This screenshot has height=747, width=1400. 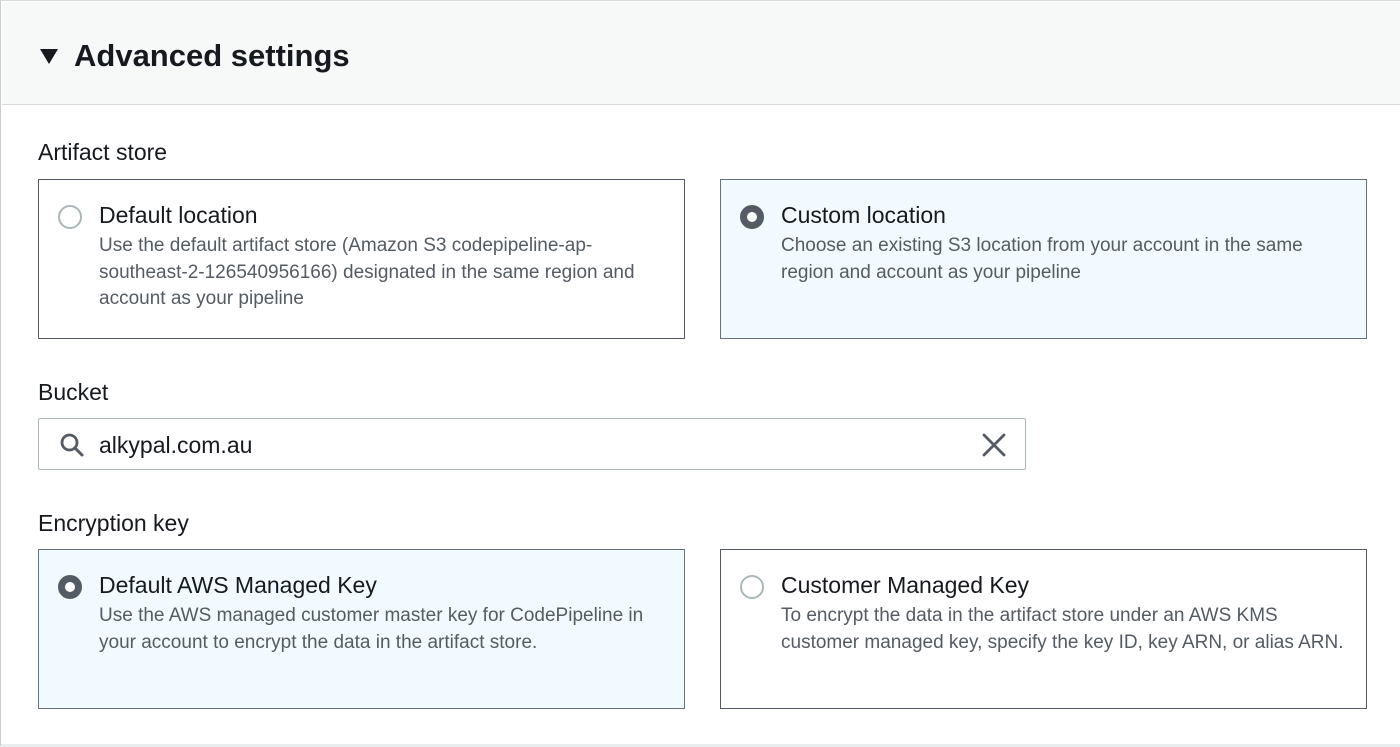 I want to click on bucket-label: Bucket, so click(x=73, y=392).